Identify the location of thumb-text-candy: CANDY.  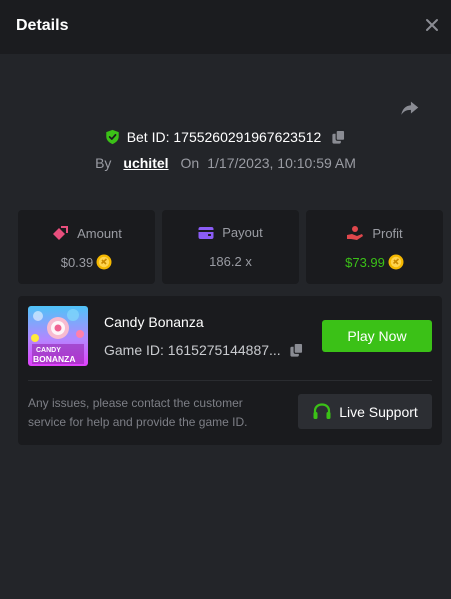
(48, 350).